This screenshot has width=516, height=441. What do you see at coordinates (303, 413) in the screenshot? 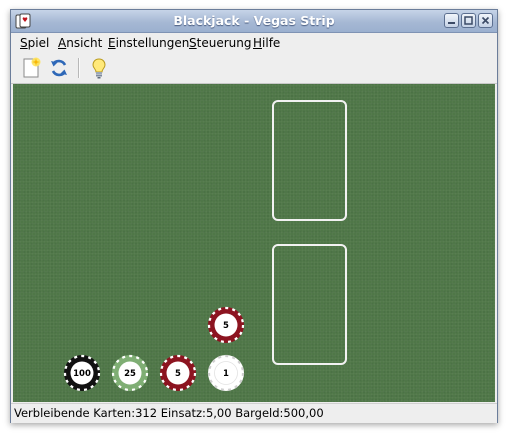
I see `cash-value: 500,00` at bounding box center [303, 413].